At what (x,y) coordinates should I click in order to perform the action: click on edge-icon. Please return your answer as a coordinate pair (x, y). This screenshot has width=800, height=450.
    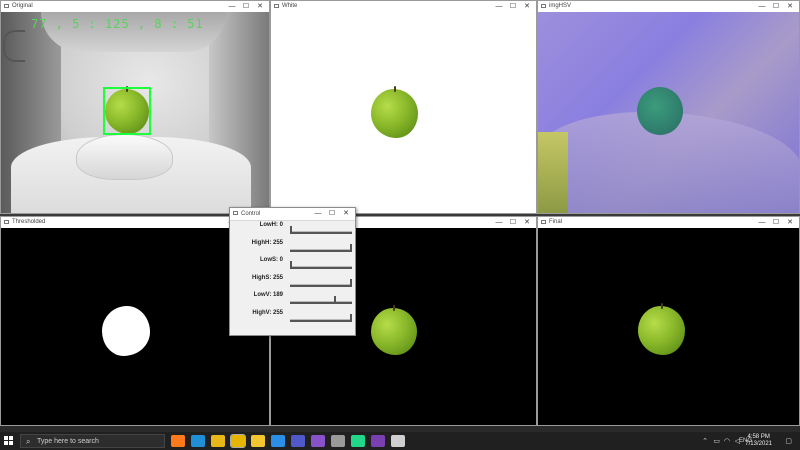
    Looking at the image, I should click on (198, 441).